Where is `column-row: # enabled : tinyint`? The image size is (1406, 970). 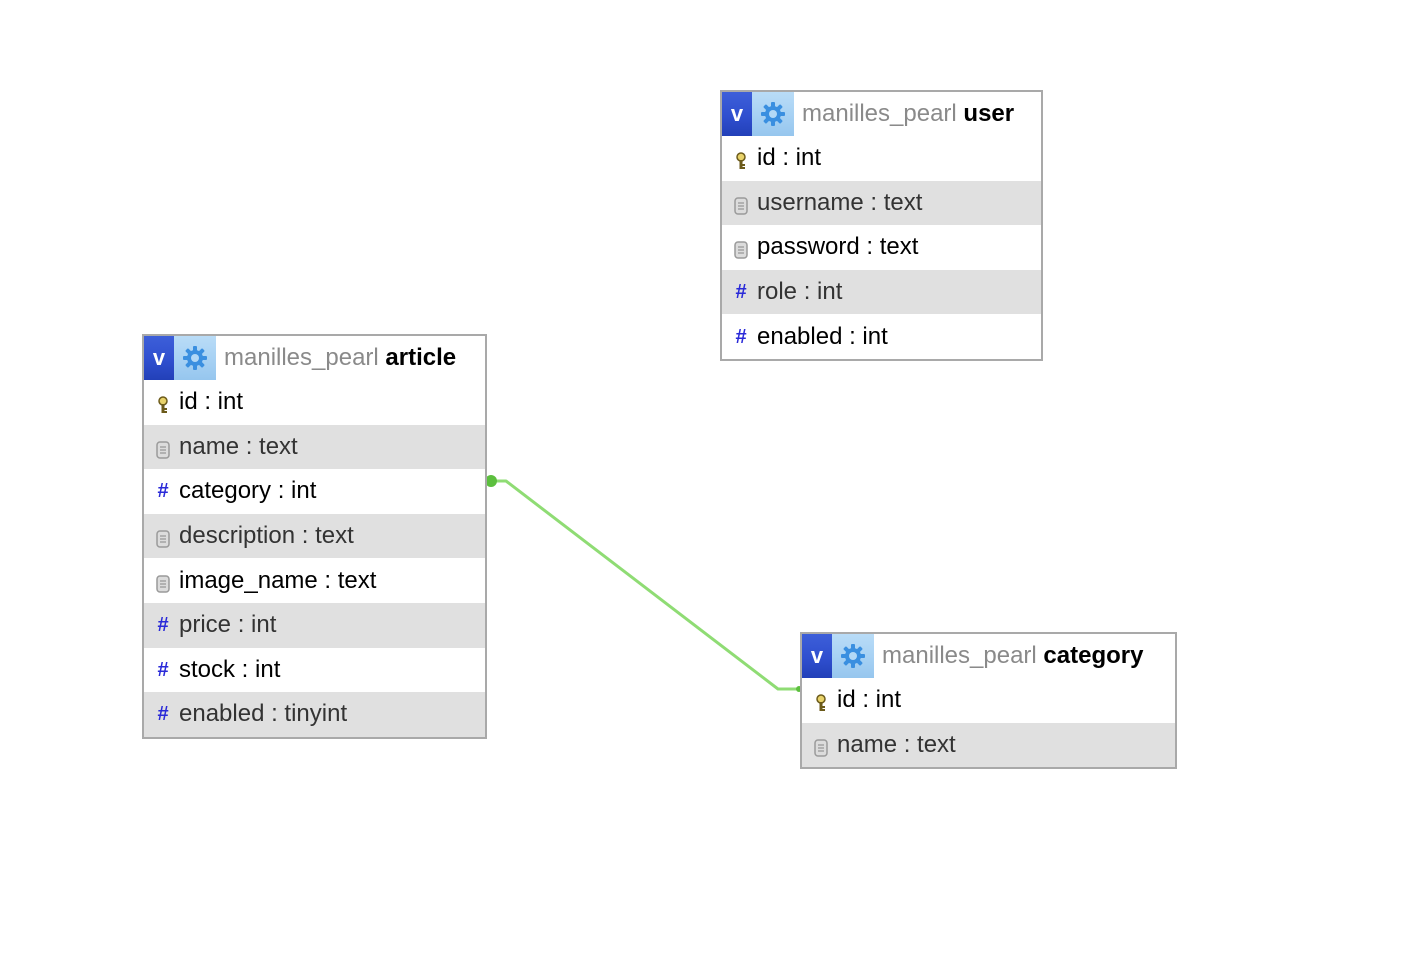 column-row: # enabled : tinyint is located at coordinates (314, 714).